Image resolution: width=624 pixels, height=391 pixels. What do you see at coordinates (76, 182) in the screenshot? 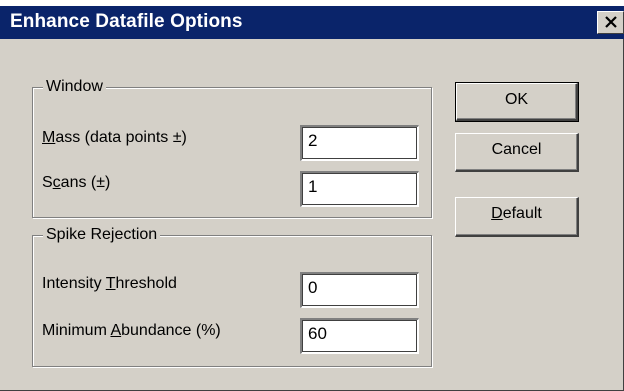
I see `scans-label: Scans (±)` at bounding box center [76, 182].